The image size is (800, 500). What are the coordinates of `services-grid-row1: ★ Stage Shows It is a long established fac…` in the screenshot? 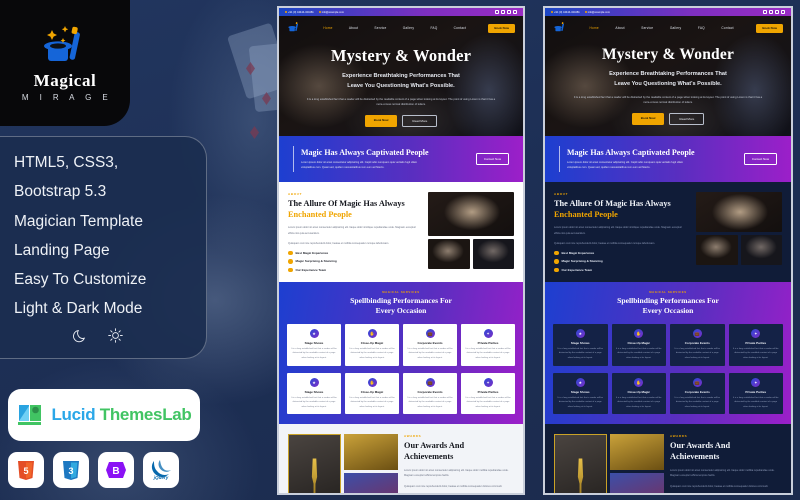 It's located at (401, 344).